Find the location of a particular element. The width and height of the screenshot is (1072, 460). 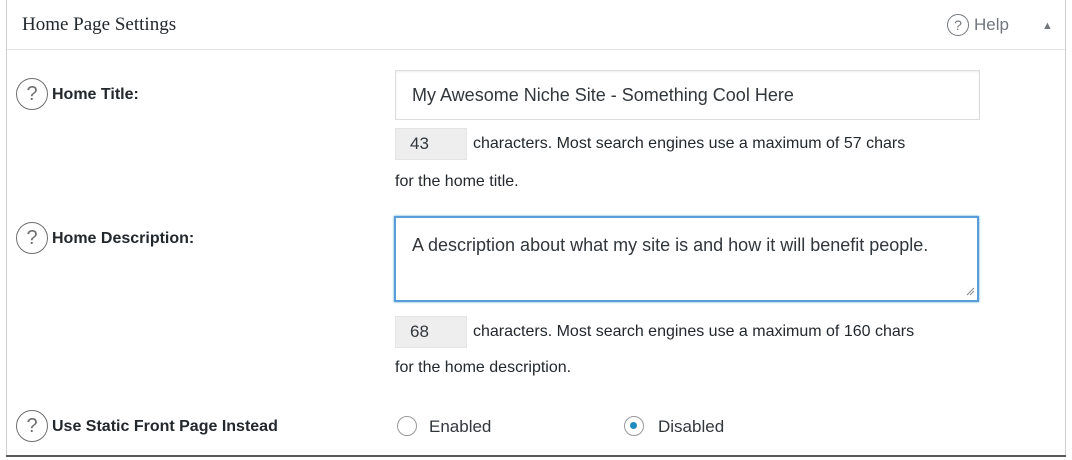

help-button: ? Help is located at coordinates (978, 25).